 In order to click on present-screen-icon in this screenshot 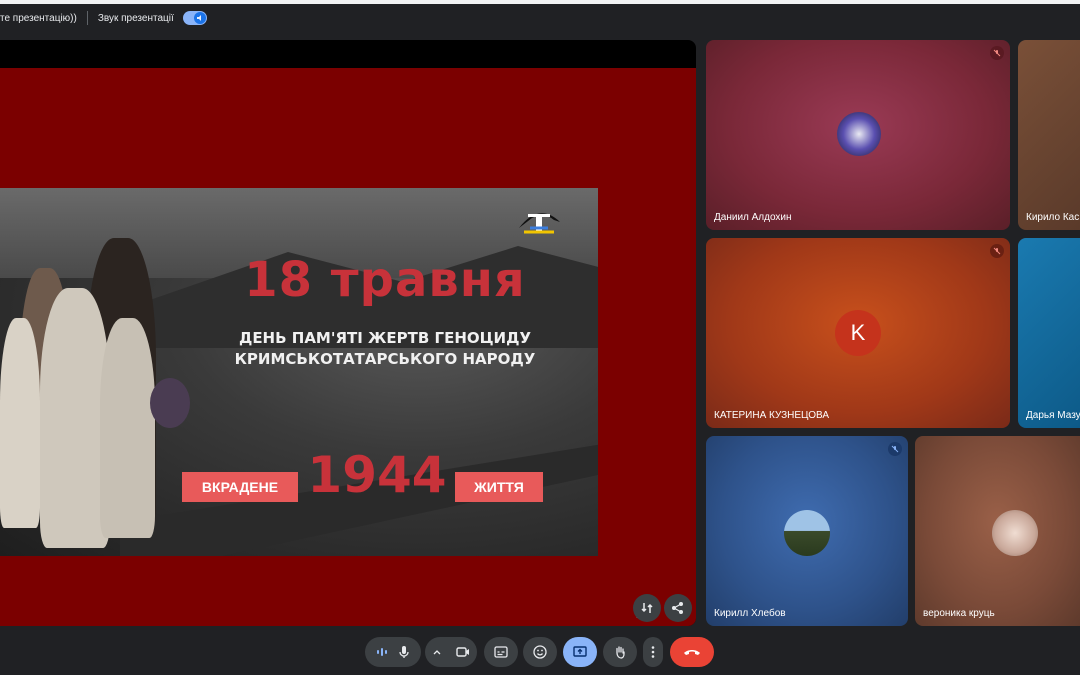, I will do `click(580, 651)`.